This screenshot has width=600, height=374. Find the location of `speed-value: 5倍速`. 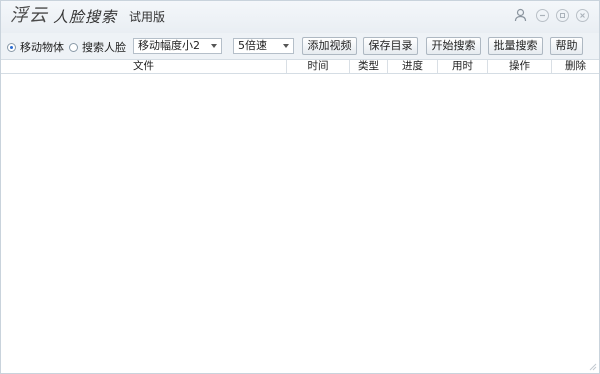

speed-value: 5倍速 is located at coordinates (252, 45).